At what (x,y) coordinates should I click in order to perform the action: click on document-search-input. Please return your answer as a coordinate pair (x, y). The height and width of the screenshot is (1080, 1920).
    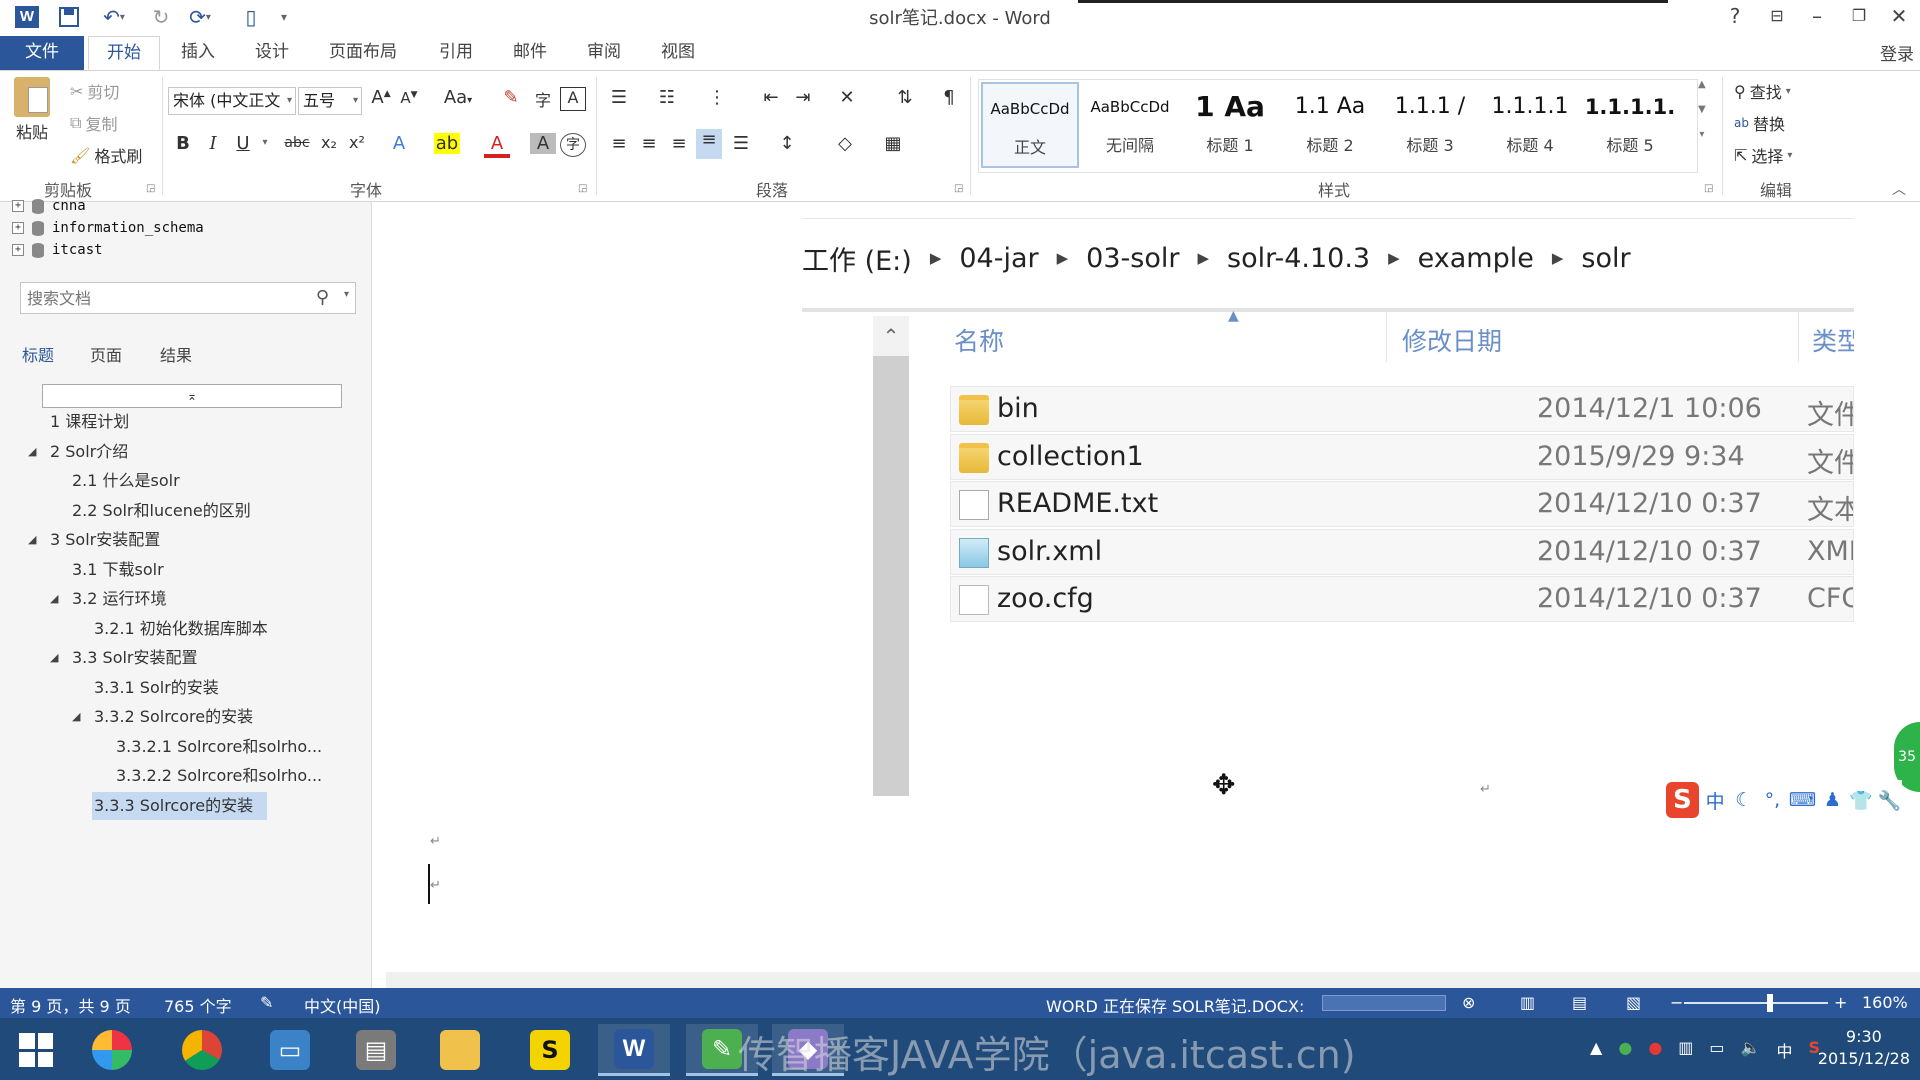
    Looking at the image, I should click on (156, 298).